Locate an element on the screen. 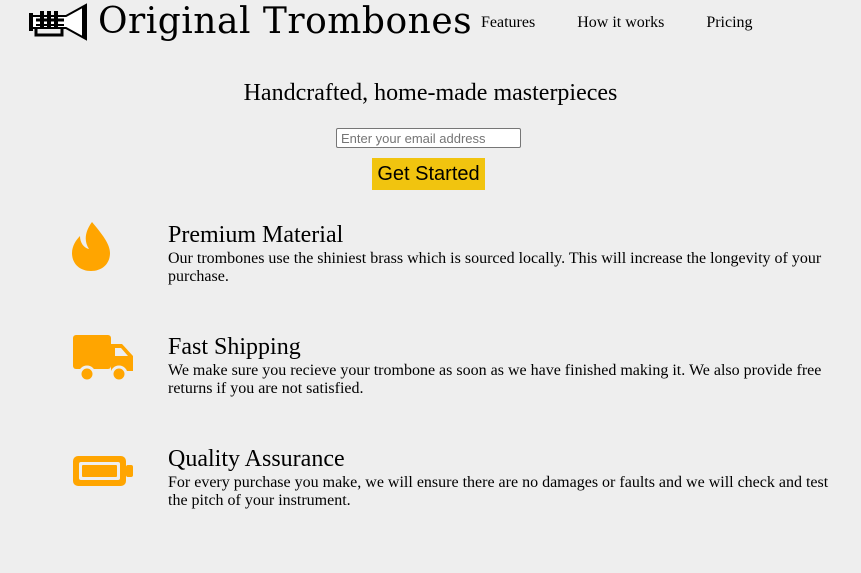 The width and height of the screenshot is (861, 573). brand-logo: Original Trombones is located at coordinates (250, 22).